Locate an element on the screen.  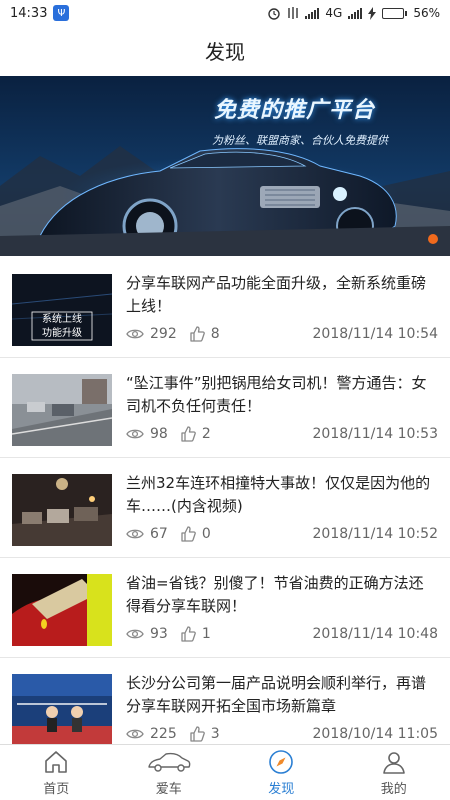
tab-label: 爱车 is located at coordinates (168, 789).